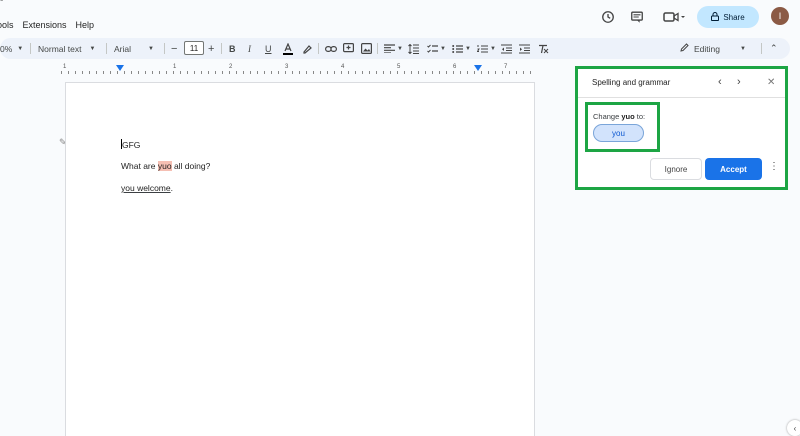 The image size is (800, 436). Describe the element at coordinates (676, 169) in the screenshot. I see `ignore-button: Ignore` at that location.